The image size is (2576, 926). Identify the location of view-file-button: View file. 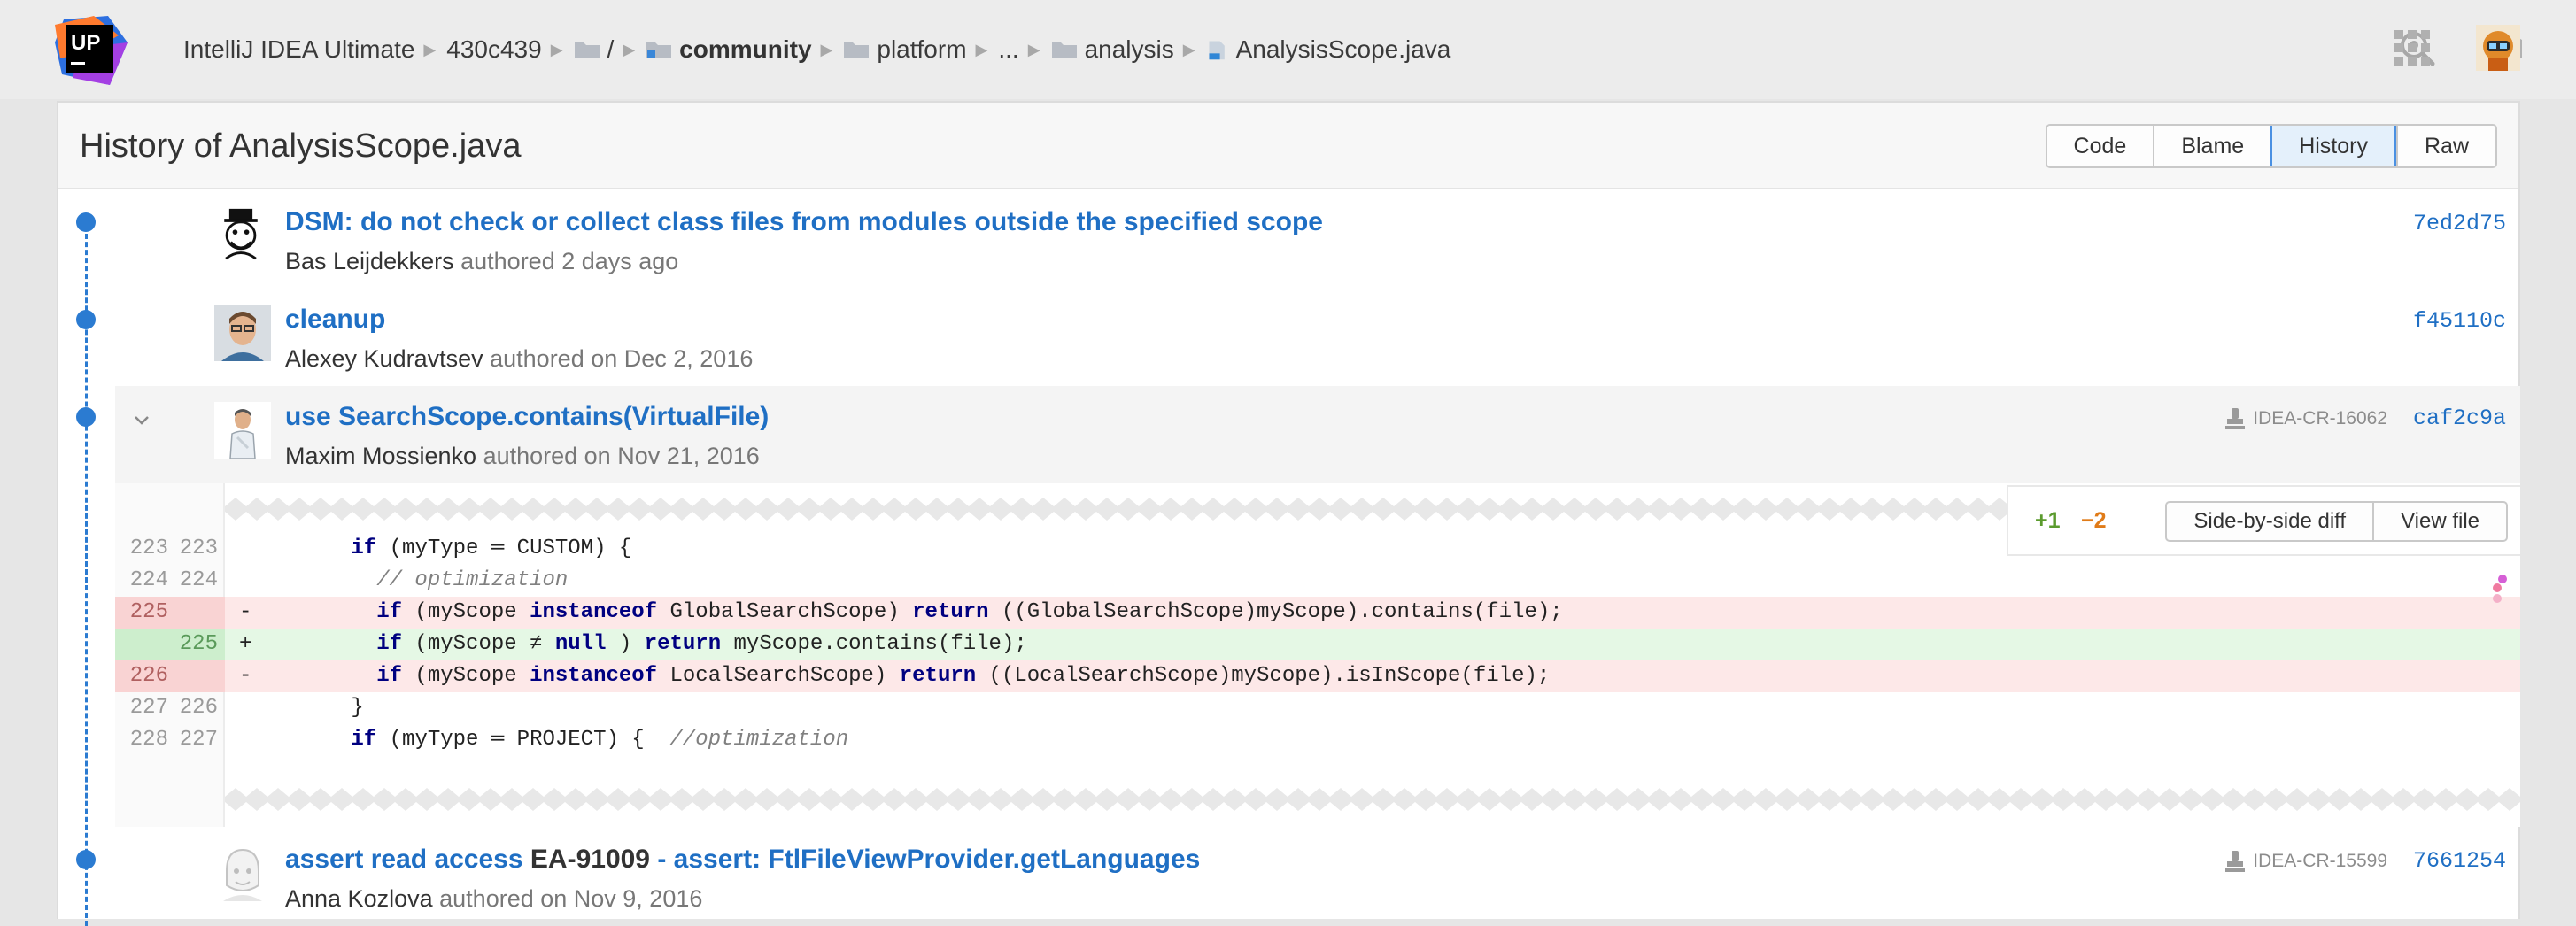
(2439, 521).